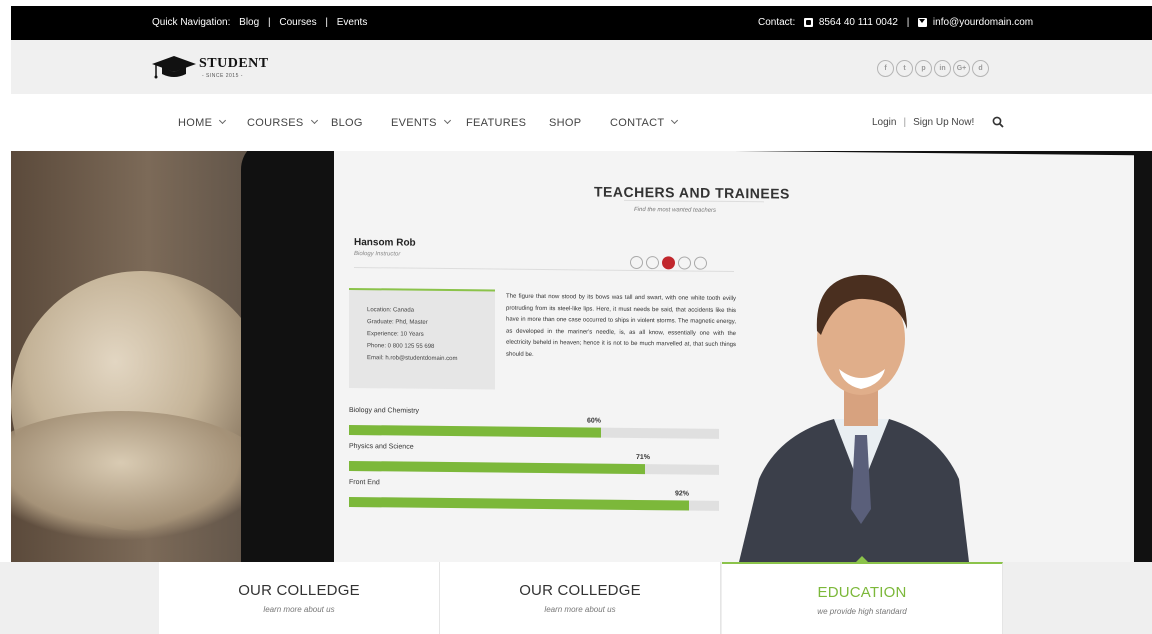 The height and width of the screenshot is (634, 1152). Describe the element at coordinates (923, 68) in the screenshot. I see `pinterest-icon: p` at that location.